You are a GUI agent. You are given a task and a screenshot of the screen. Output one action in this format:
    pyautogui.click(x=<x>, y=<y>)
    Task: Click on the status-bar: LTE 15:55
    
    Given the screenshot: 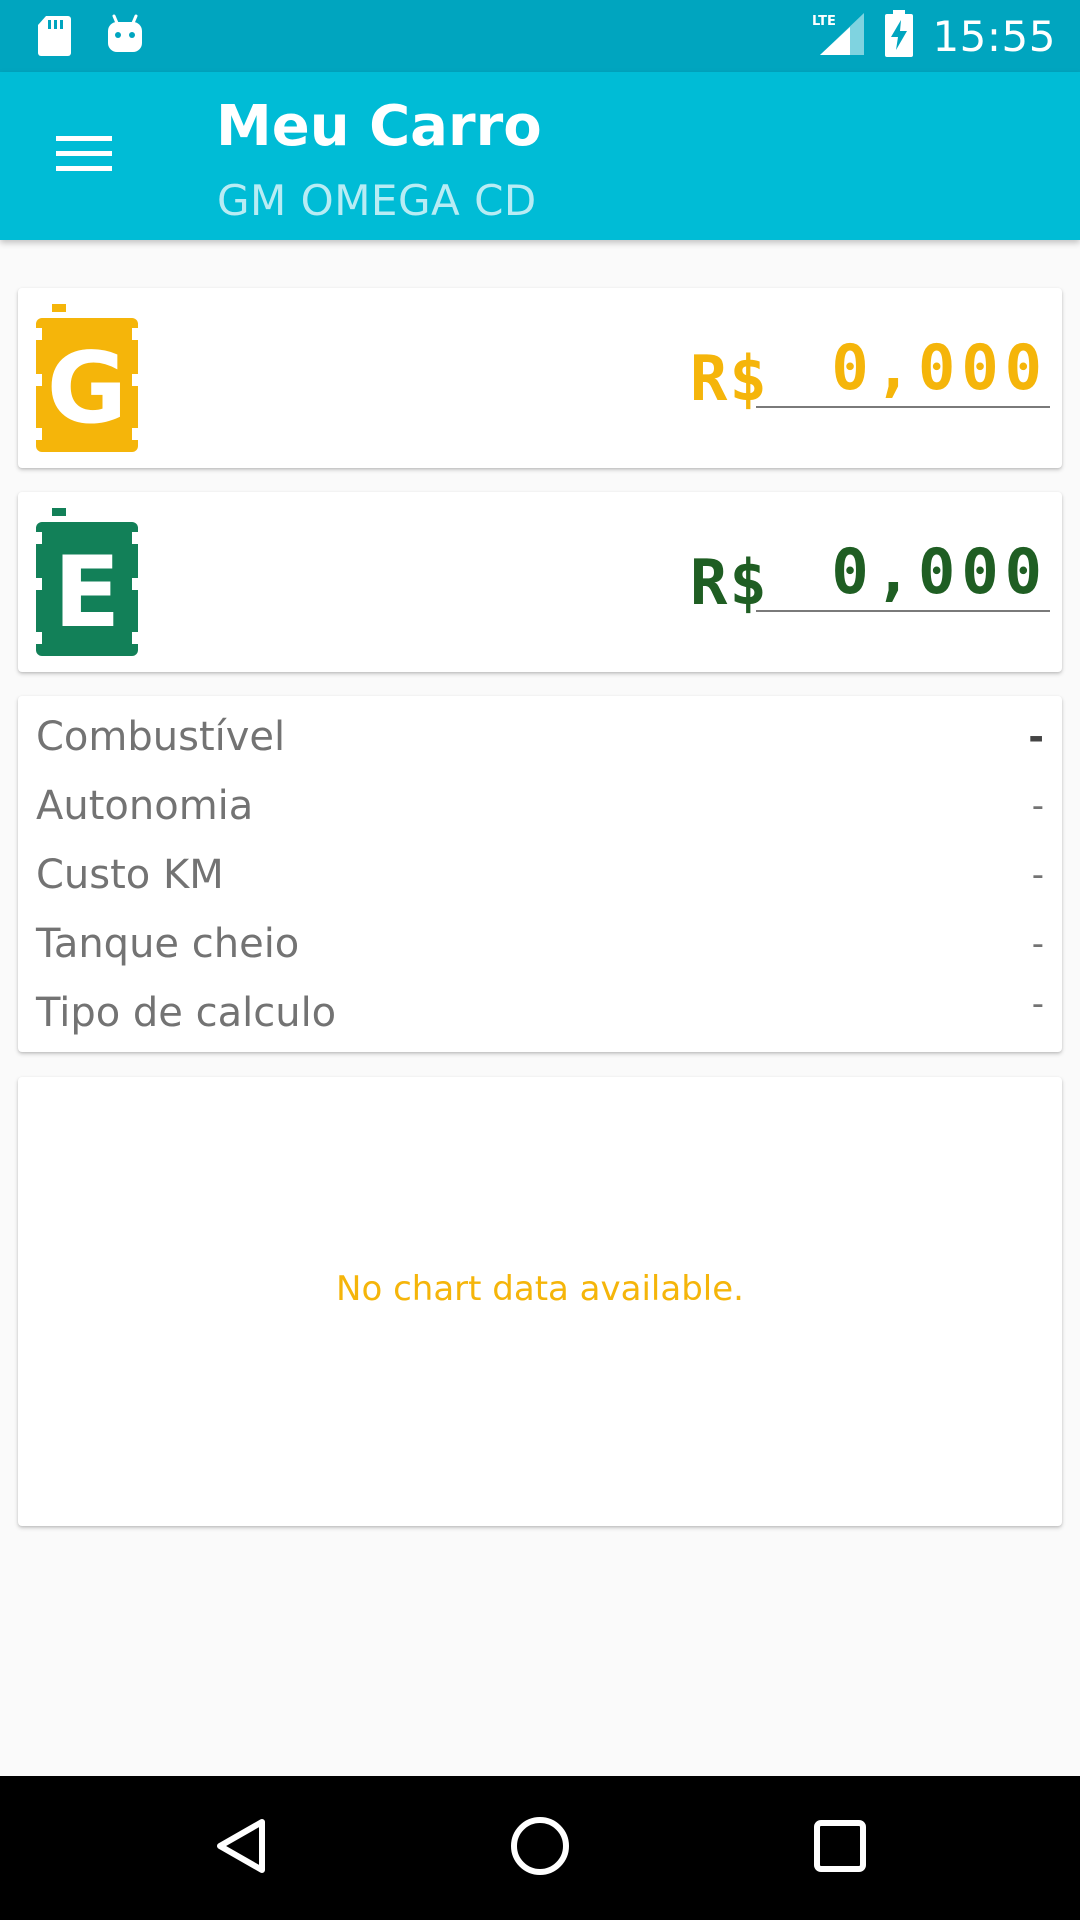 What is the action you would take?
    pyautogui.click(x=540, y=36)
    